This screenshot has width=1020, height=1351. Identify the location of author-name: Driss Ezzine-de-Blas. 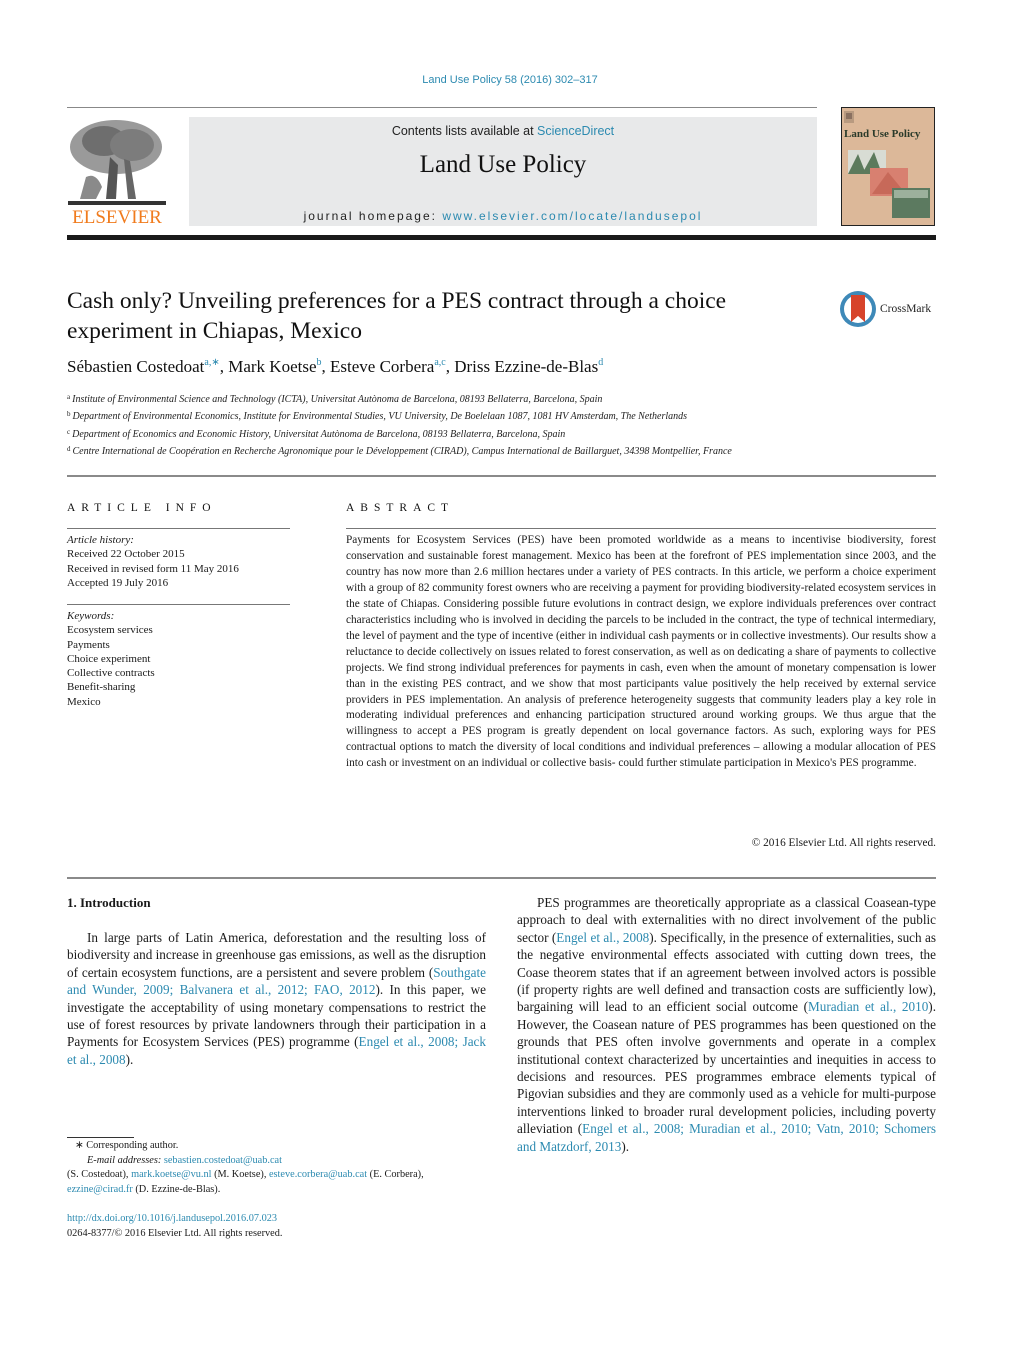
(526, 366).